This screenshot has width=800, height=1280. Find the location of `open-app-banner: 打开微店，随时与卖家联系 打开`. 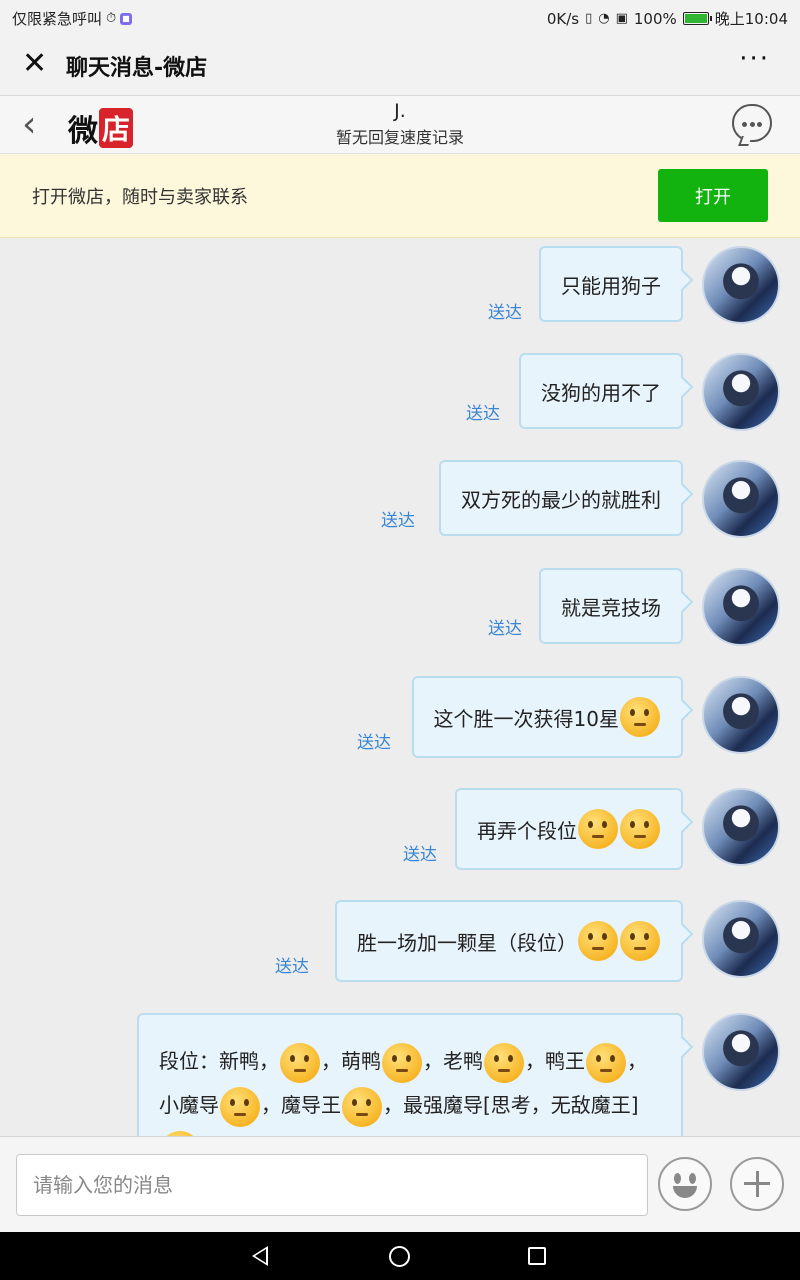

open-app-banner: 打开微店，随时与卖家联系 打开 is located at coordinates (400, 196).